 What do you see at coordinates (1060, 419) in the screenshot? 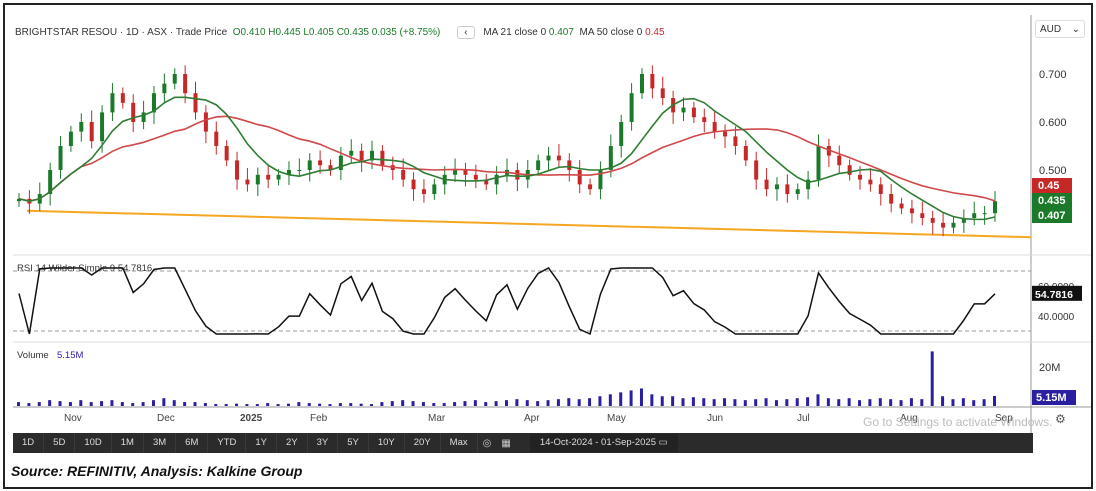
I see `settings-icon: ⚙` at bounding box center [1060, 419].